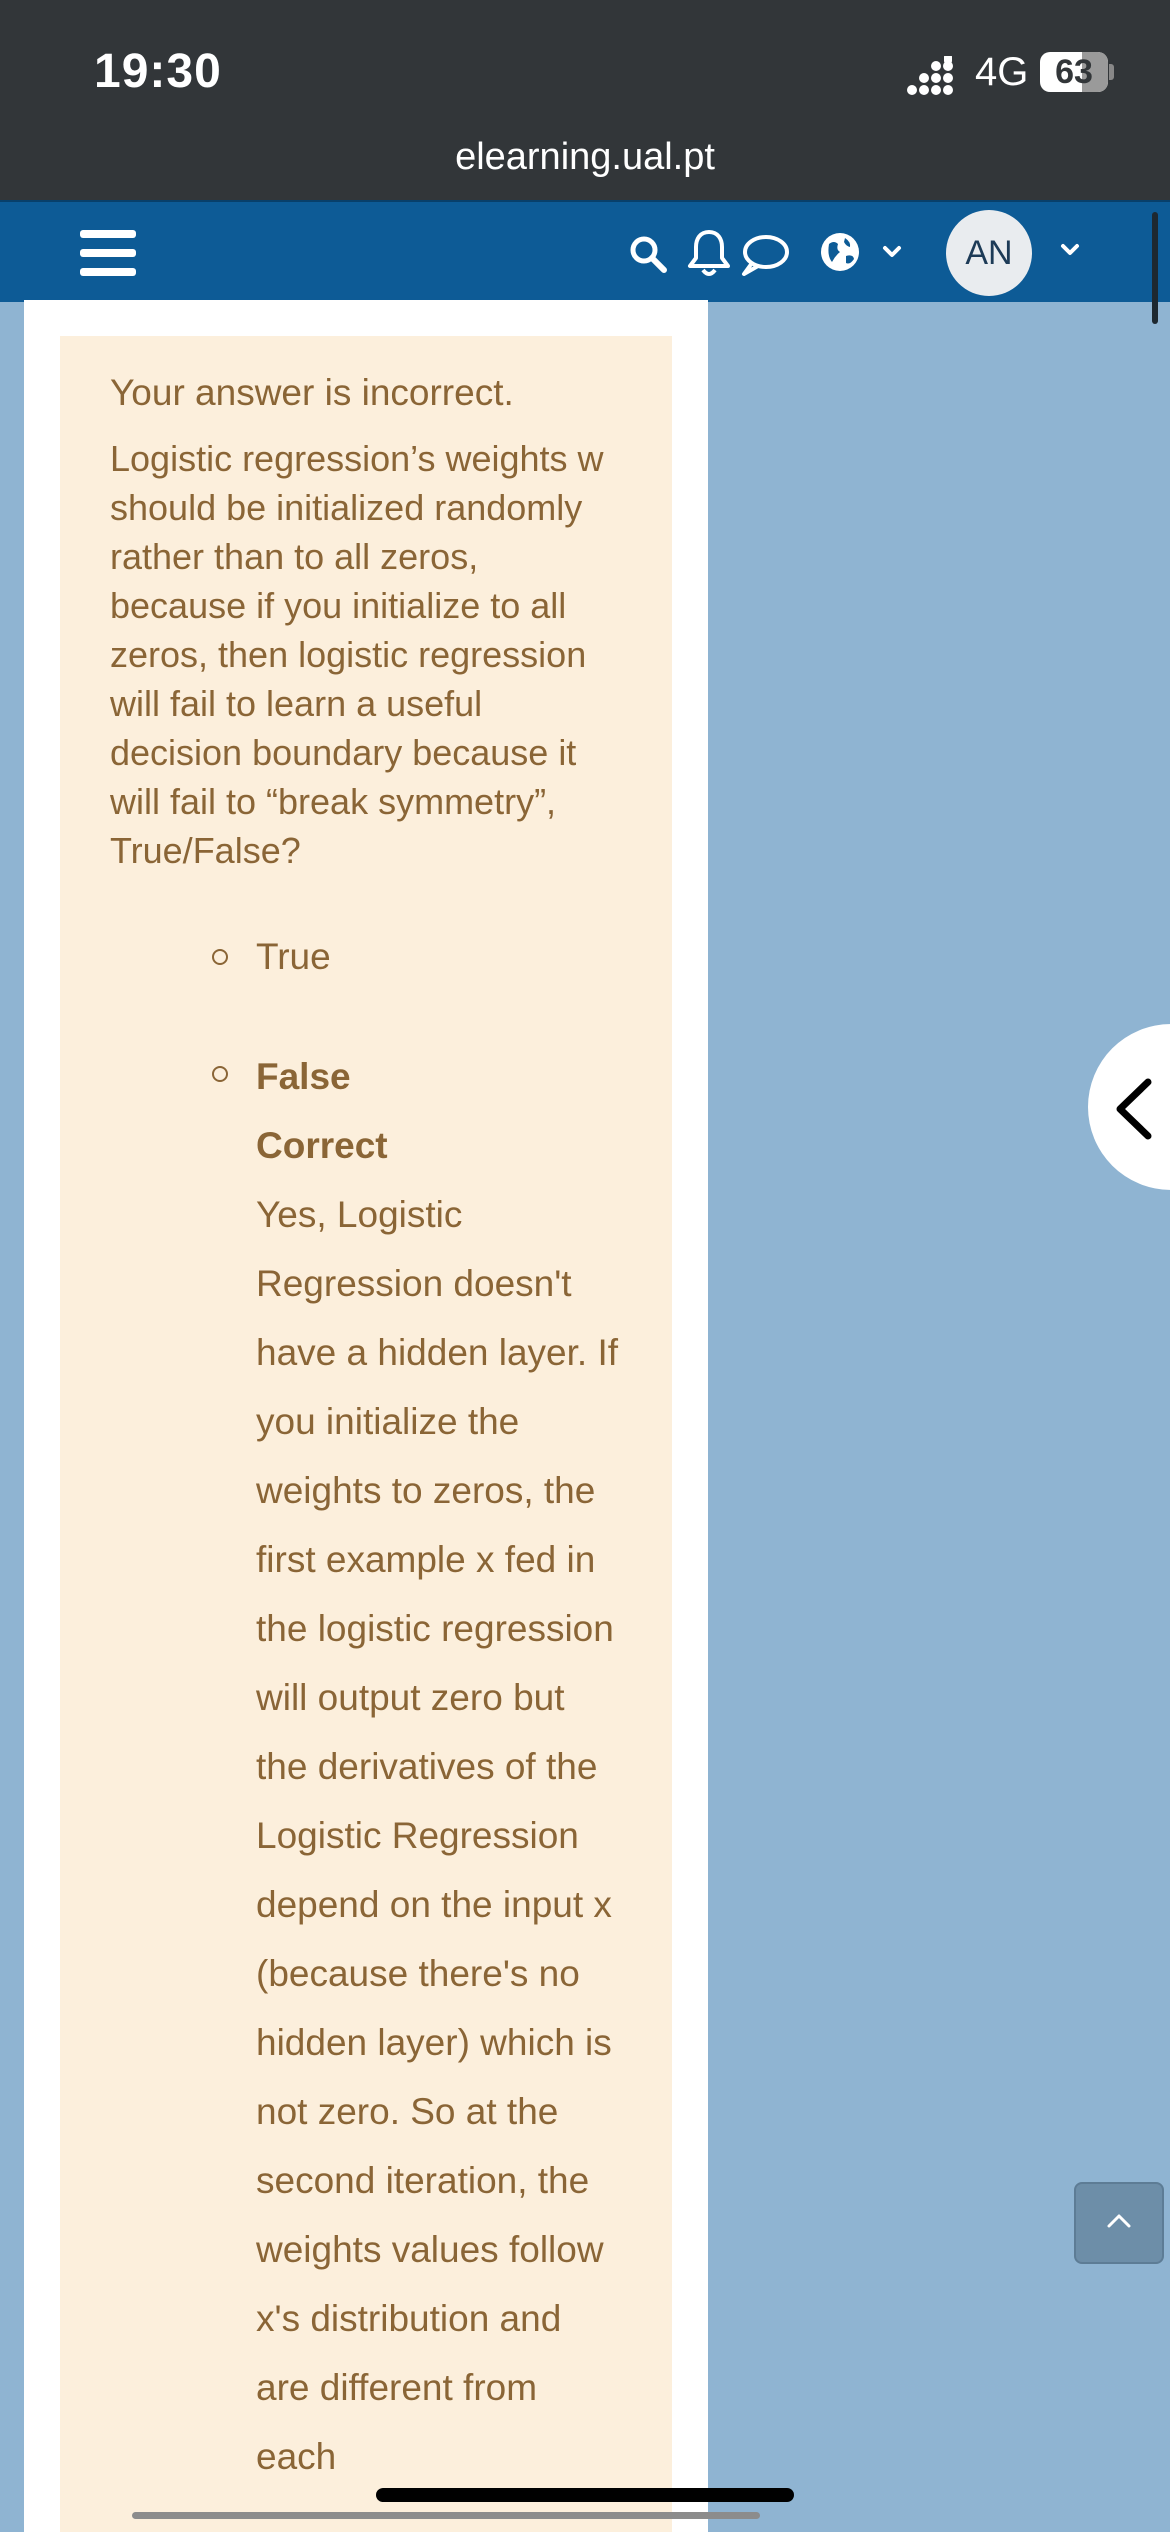 The width and height of the screenshot is (1170, 2532). What do you see at coordinates (1002, 72) in the screenshot?
I see `network-type: 4G` at bounding box center [1002, 72].